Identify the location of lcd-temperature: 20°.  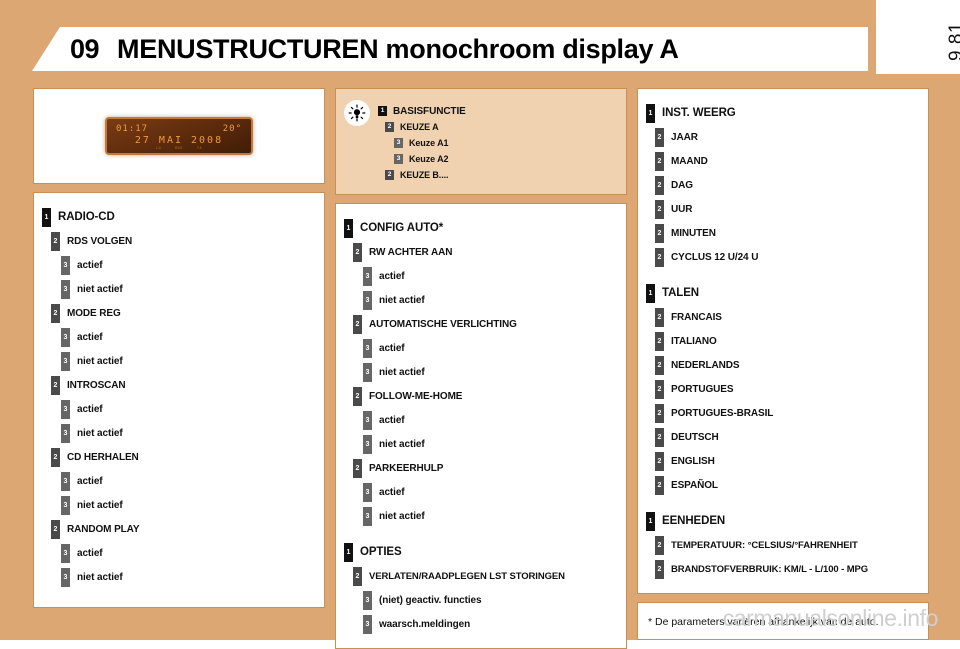
(232, 129).